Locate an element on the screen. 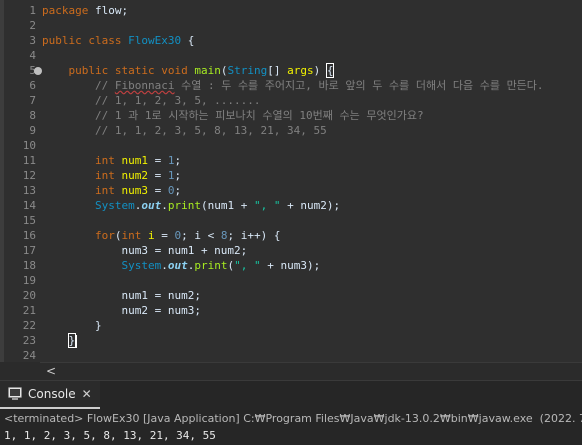 The height and width of the screenshot is (445, 582). code-token: num1 is located at coordinates (134, 160).